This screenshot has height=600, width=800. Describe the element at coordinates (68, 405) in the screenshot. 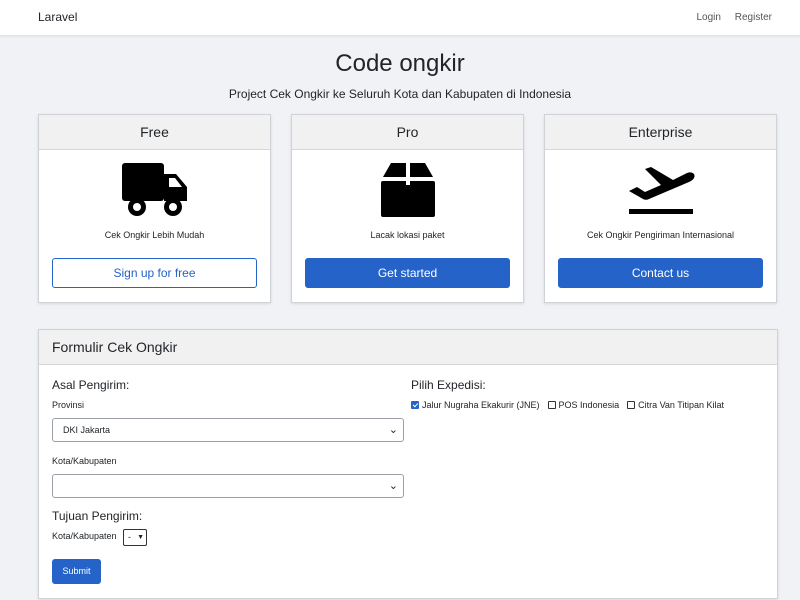

I see `province-label: Provinsi` at that location.